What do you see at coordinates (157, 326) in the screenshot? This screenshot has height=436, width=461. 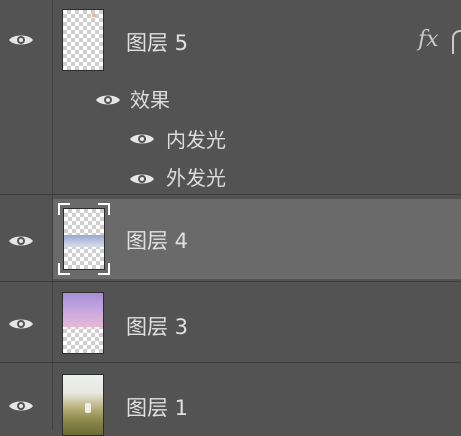 I see `layer-name: 图层 3` at bounding box center [157, 326].